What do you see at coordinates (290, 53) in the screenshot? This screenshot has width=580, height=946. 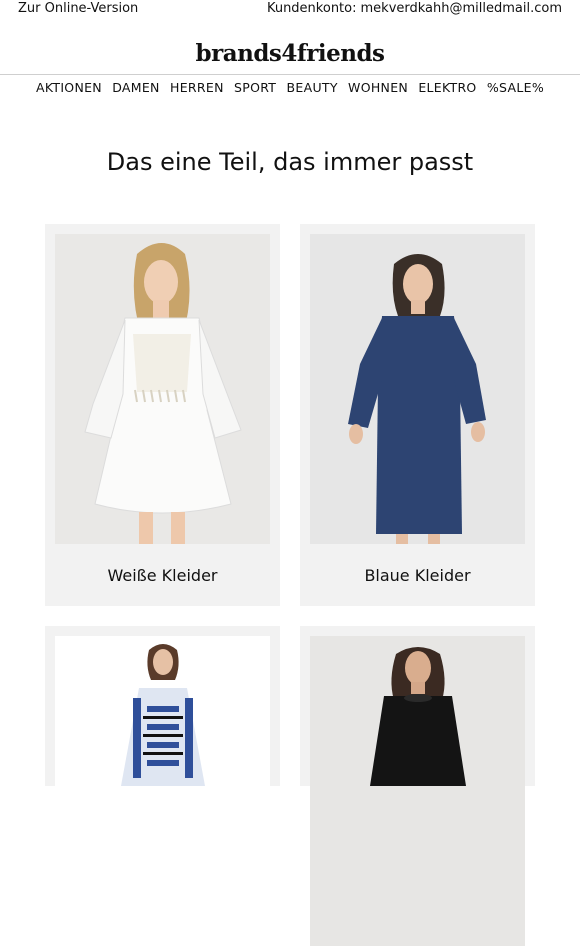 I see `brand-logo: brands4friends` at bounding box center [290, 53].